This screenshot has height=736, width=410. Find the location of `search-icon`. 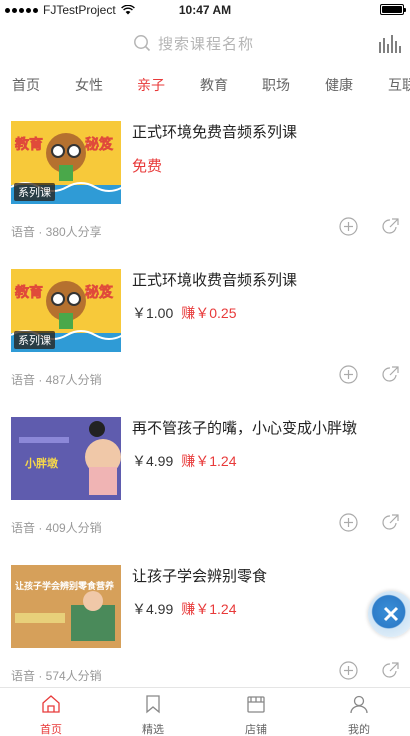

search-icon is located at coordinates (142, 43).